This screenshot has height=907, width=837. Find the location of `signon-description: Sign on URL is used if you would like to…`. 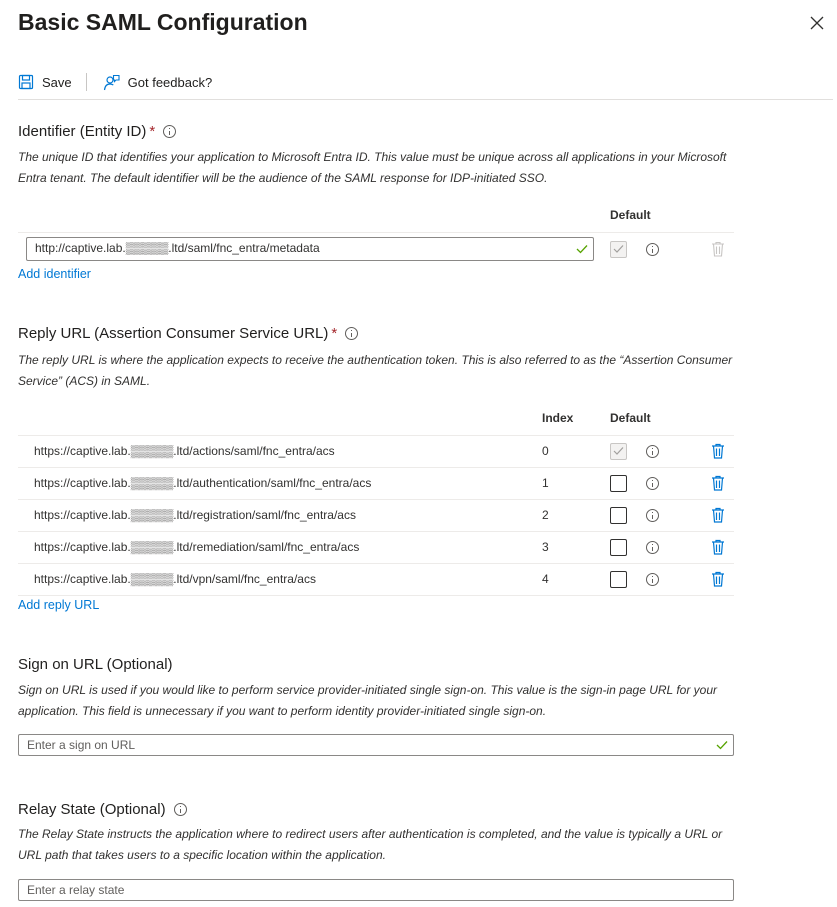

signon-description: Sign on URL is used if you would like to… is located at coordinates (368, 700).